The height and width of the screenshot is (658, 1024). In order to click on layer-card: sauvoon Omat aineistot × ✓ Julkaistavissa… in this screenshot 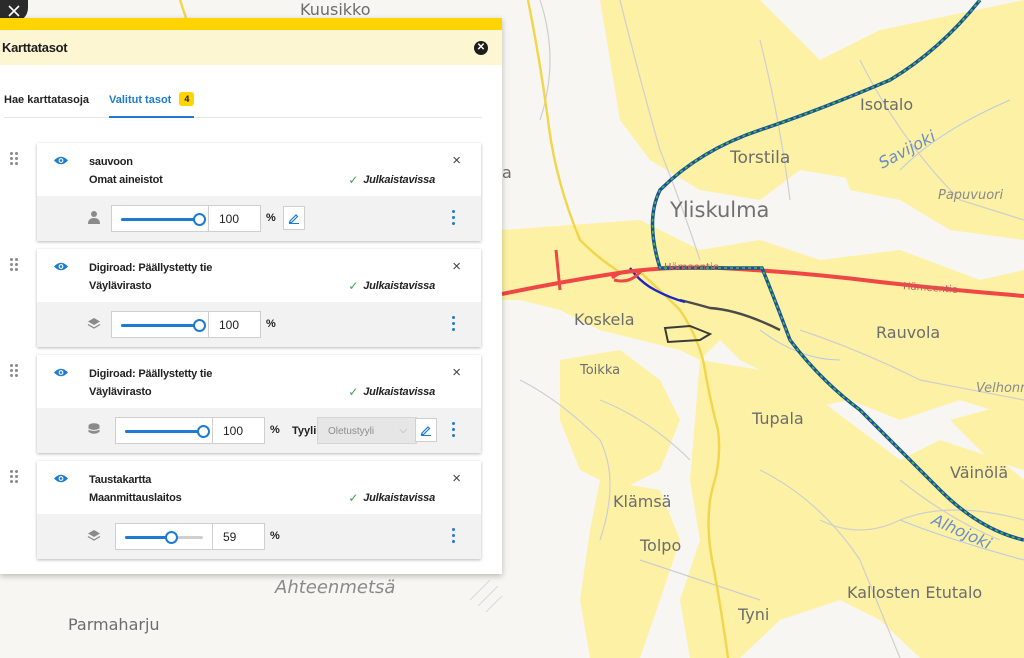, I will do `click(259, 192)`.